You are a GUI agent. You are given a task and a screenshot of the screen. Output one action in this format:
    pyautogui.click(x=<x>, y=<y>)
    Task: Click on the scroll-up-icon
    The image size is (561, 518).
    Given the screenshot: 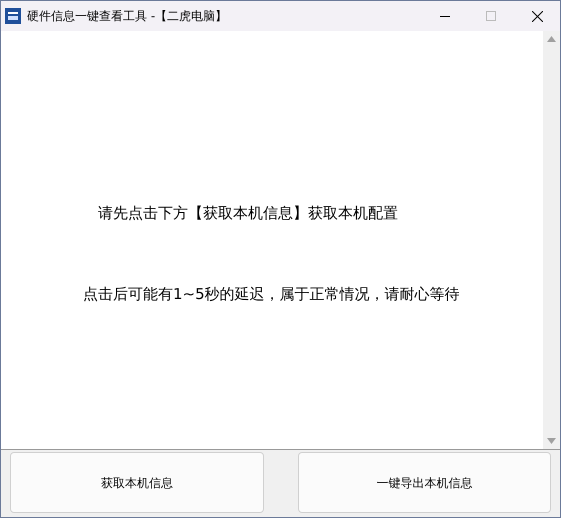 What is the action you would take?
    pyautogui.click(x=551, y=39)
    